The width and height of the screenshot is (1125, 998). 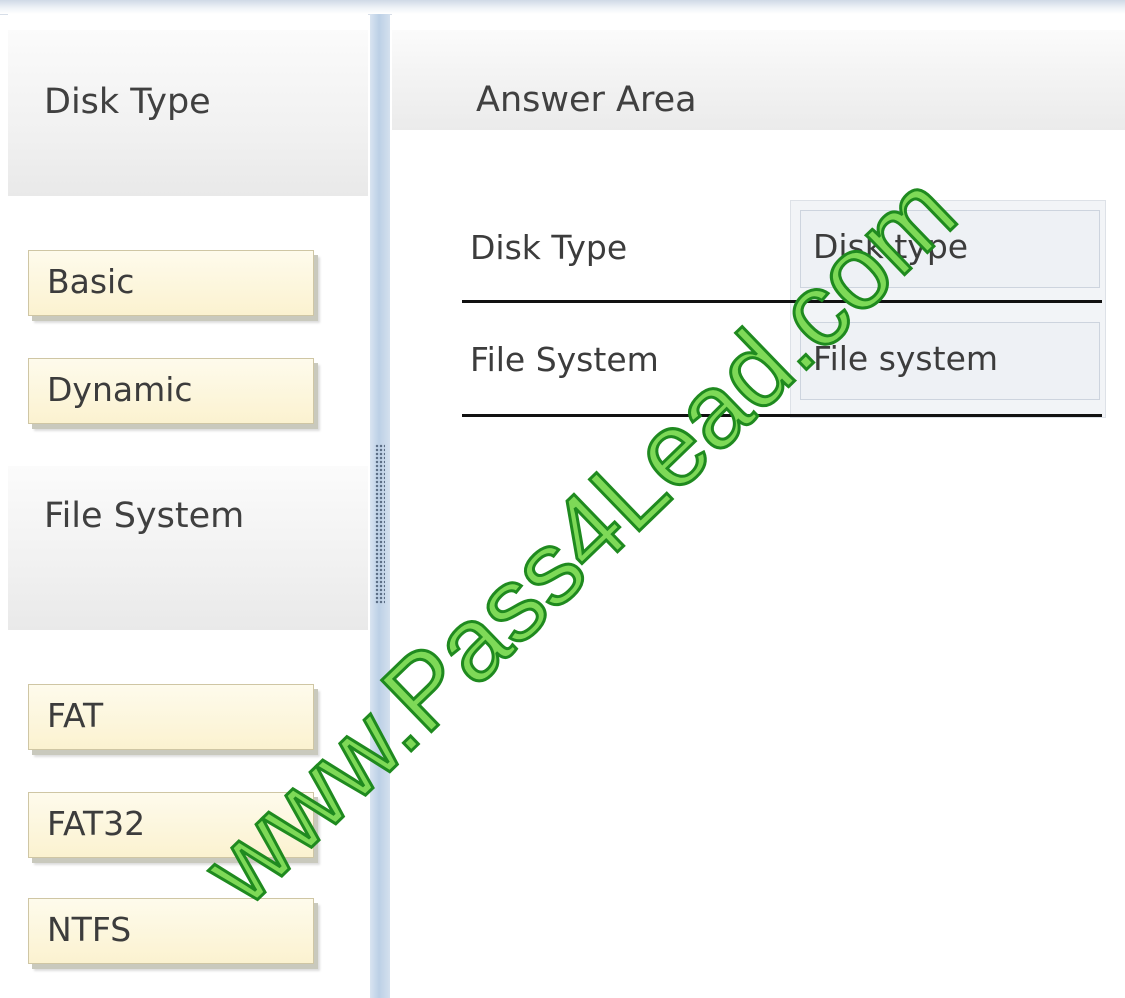 I want to click on drag-item-label: FAT32, so click(x=96, y=823).